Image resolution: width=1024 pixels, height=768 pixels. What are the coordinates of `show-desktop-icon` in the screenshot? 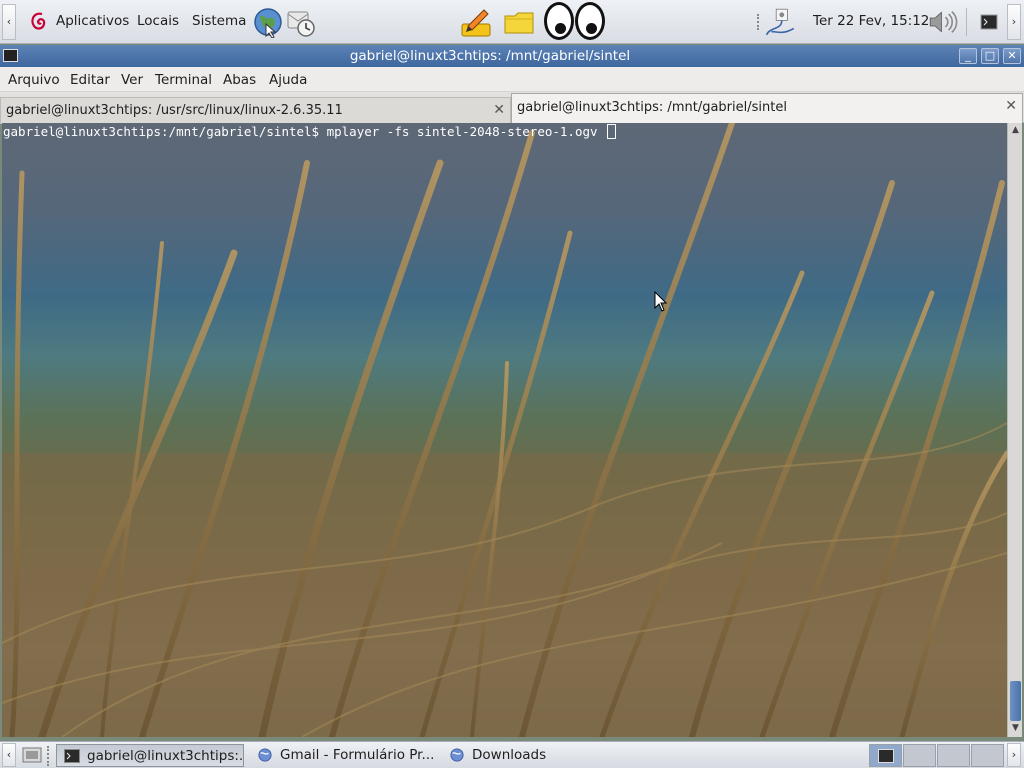 It's located at (32, 755).